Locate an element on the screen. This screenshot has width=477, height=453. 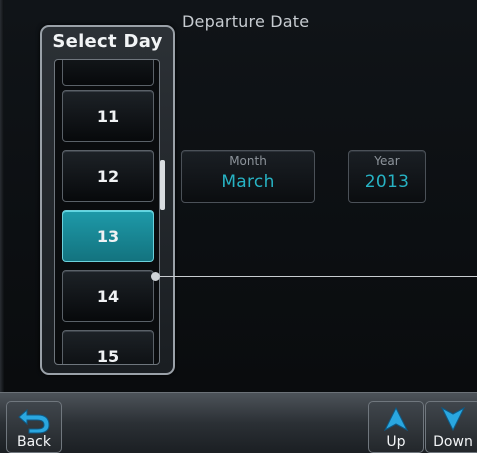
bottom-bar: Back Up Down is located at coordinates (238, 422).